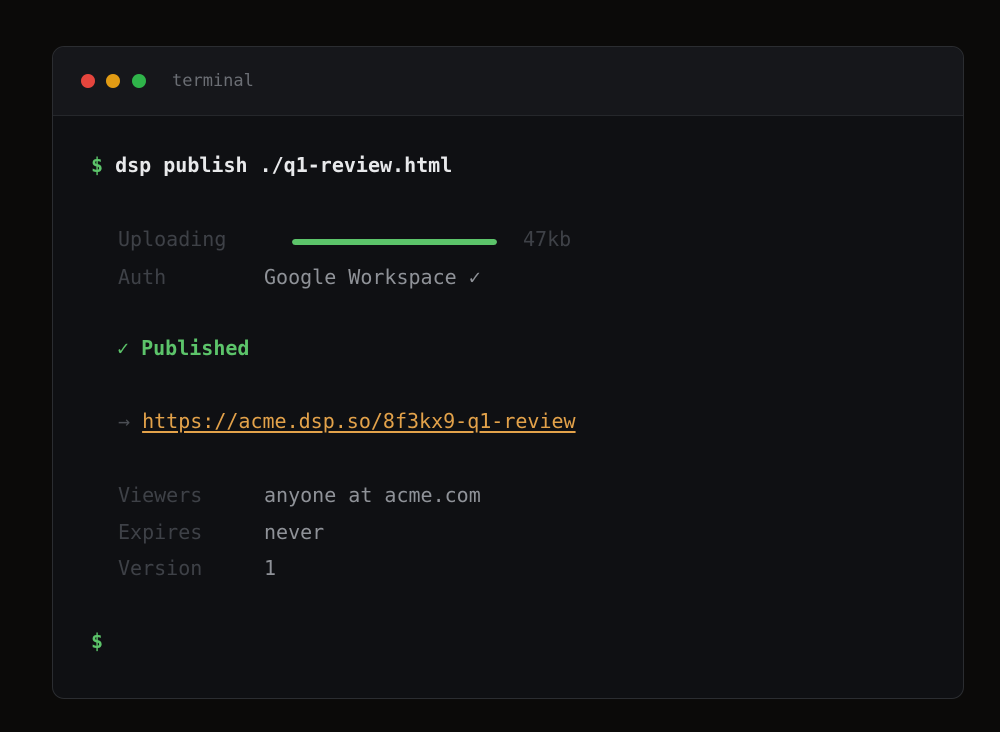 The width and height of the screenshot is (1000, 732). What do you see at coordinates (172, 239) in the screenshot?
I see `uploading-label: Uploading` at bounding box center [172, 239].